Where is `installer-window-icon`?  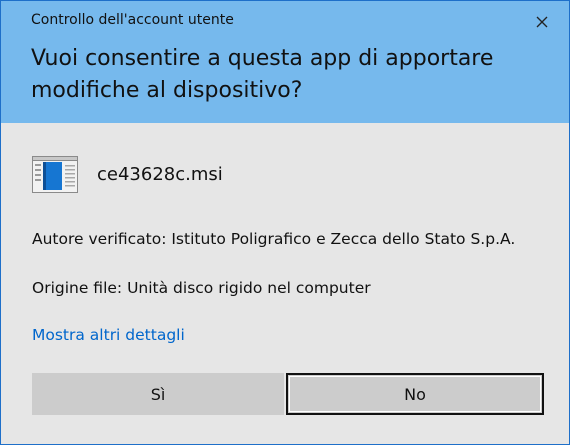 installer-window-icon is located at coordinates (56, 175).